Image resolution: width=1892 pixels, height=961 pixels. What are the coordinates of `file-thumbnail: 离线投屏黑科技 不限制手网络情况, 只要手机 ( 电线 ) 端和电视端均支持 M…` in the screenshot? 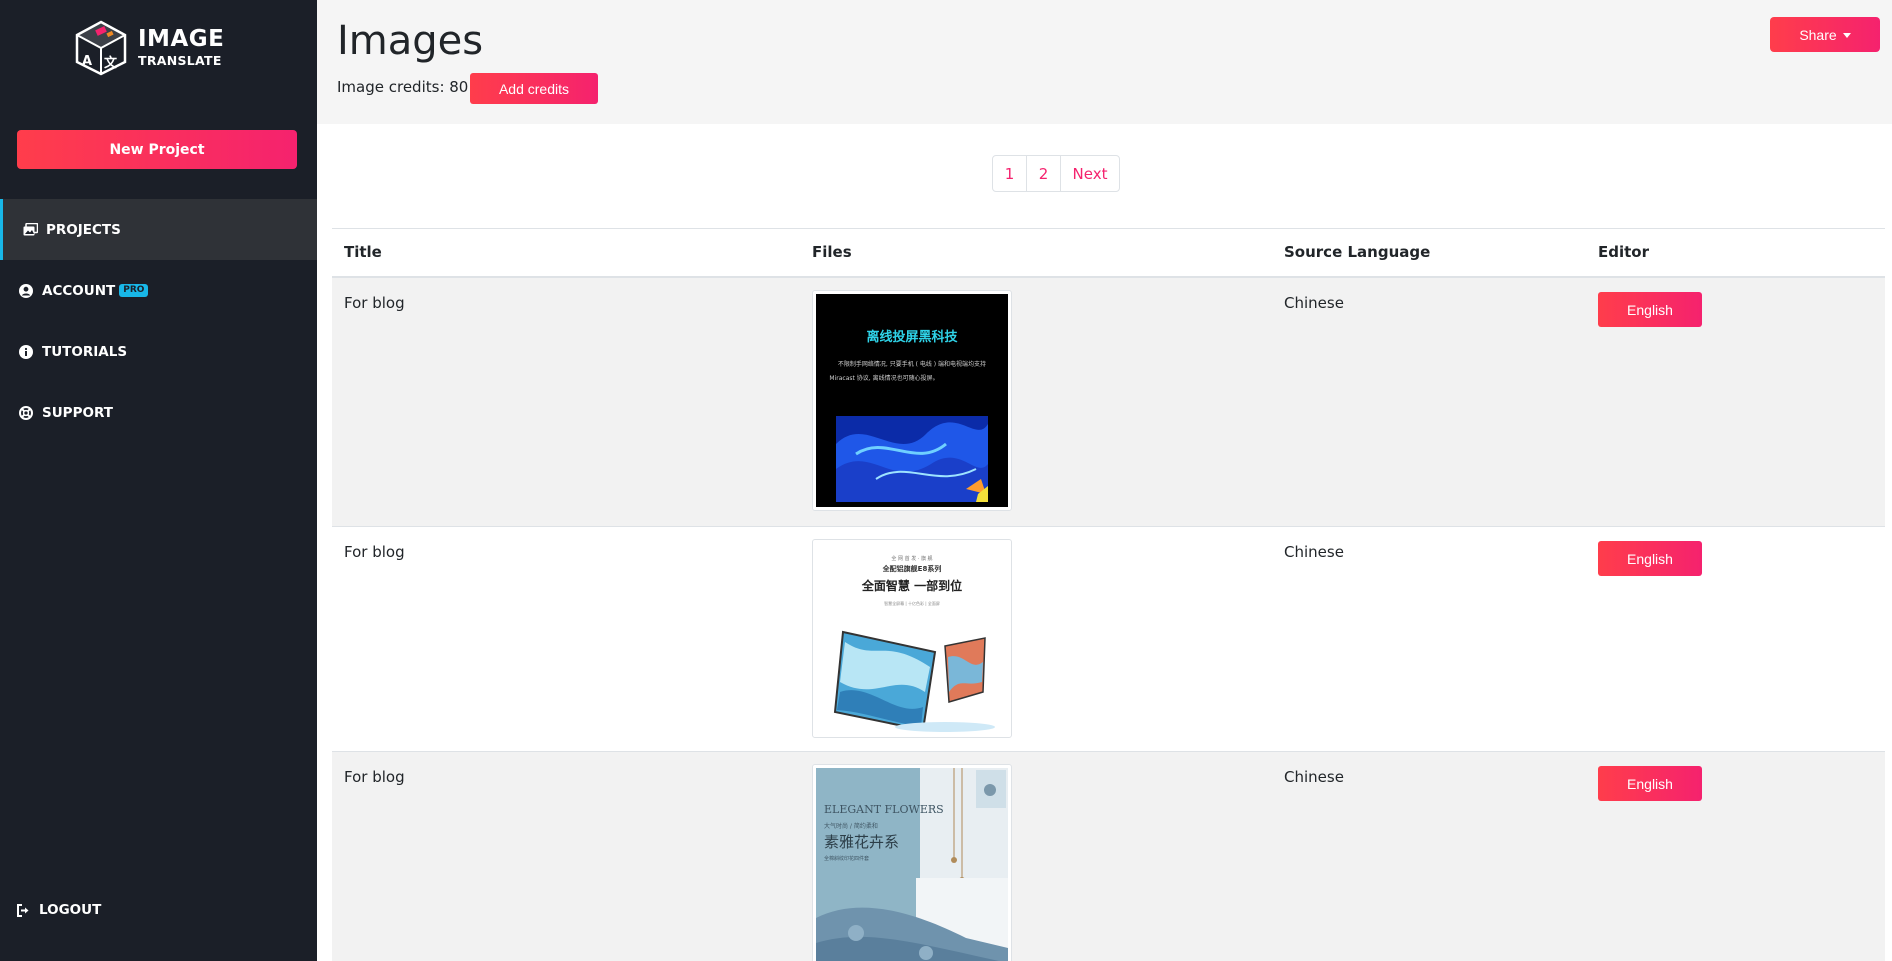 It's located at (912, 400).